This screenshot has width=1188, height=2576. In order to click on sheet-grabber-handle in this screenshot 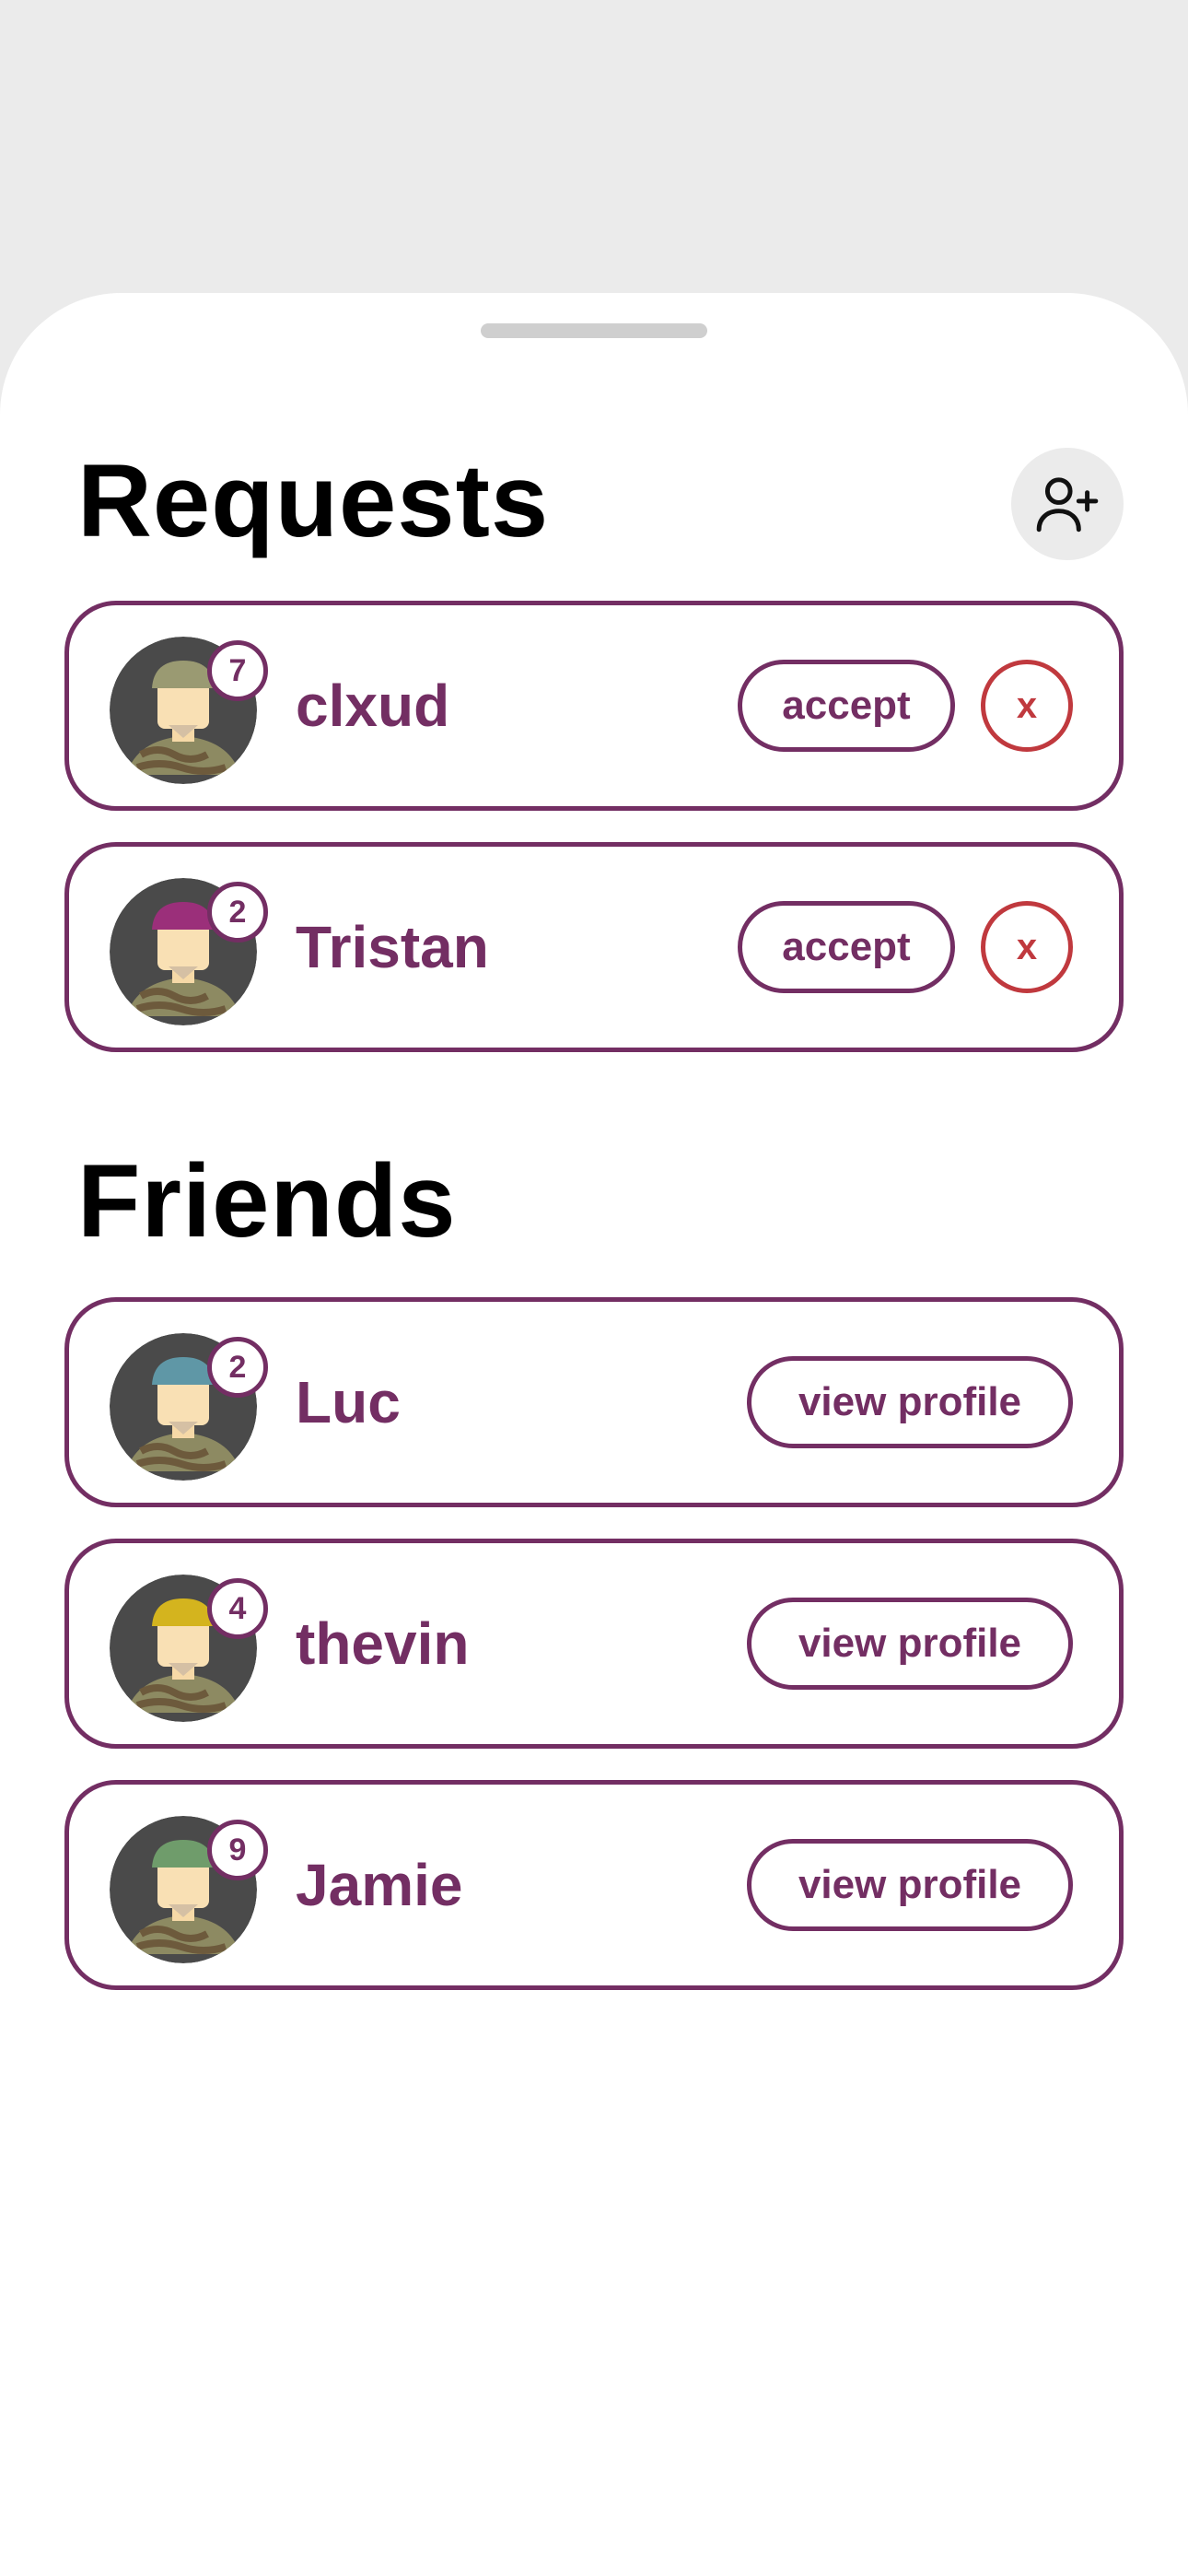, I will do `click(594, 331)`.